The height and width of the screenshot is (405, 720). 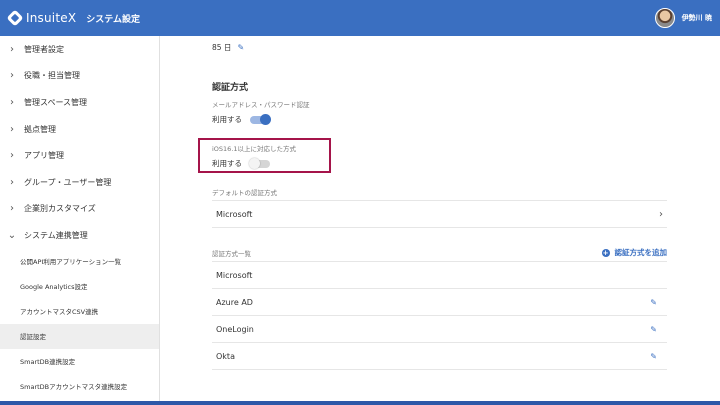 What do you see at coordinates (40, 129) in the screenshot?
I see `sidebar-item-label: 拠点管理` at bounding box center [40, 129].